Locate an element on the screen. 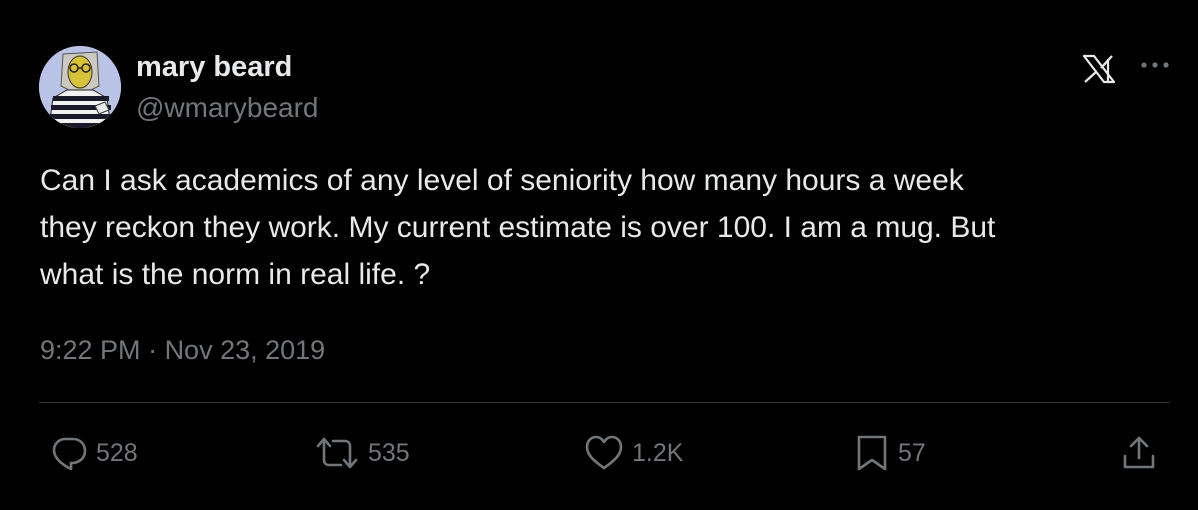 Image resolution: width=1198 pixels, height=510 pixels. x-logo-icon is located at coordinates (1099, 69).